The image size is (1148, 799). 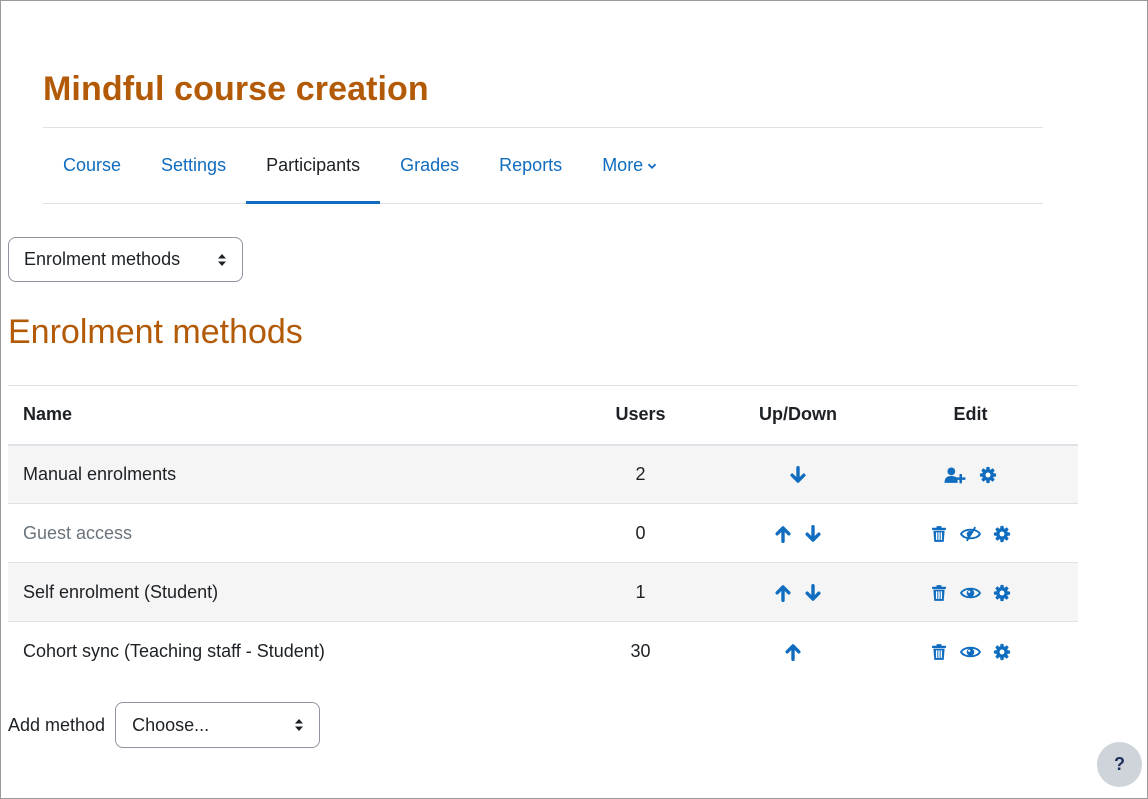 I want to click on participants-page-select: Enrolment methods, so click(x=125, y=259).